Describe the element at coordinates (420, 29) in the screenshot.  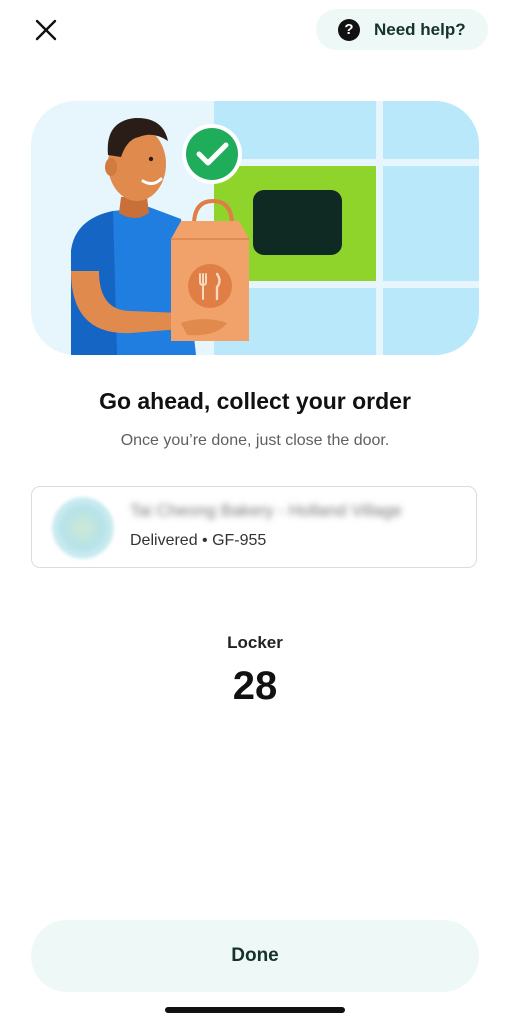
I see `need-help-label: Need help?` at that location.